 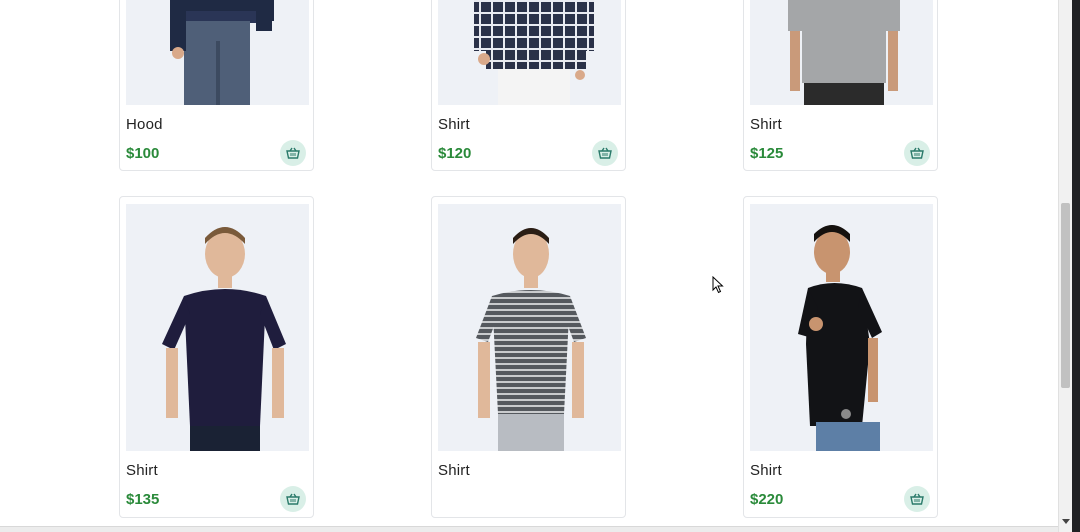 What do you see at coordinates (143, 153) in the screenshot?
I see `product-price: $100` at bounding box center [143, 153].